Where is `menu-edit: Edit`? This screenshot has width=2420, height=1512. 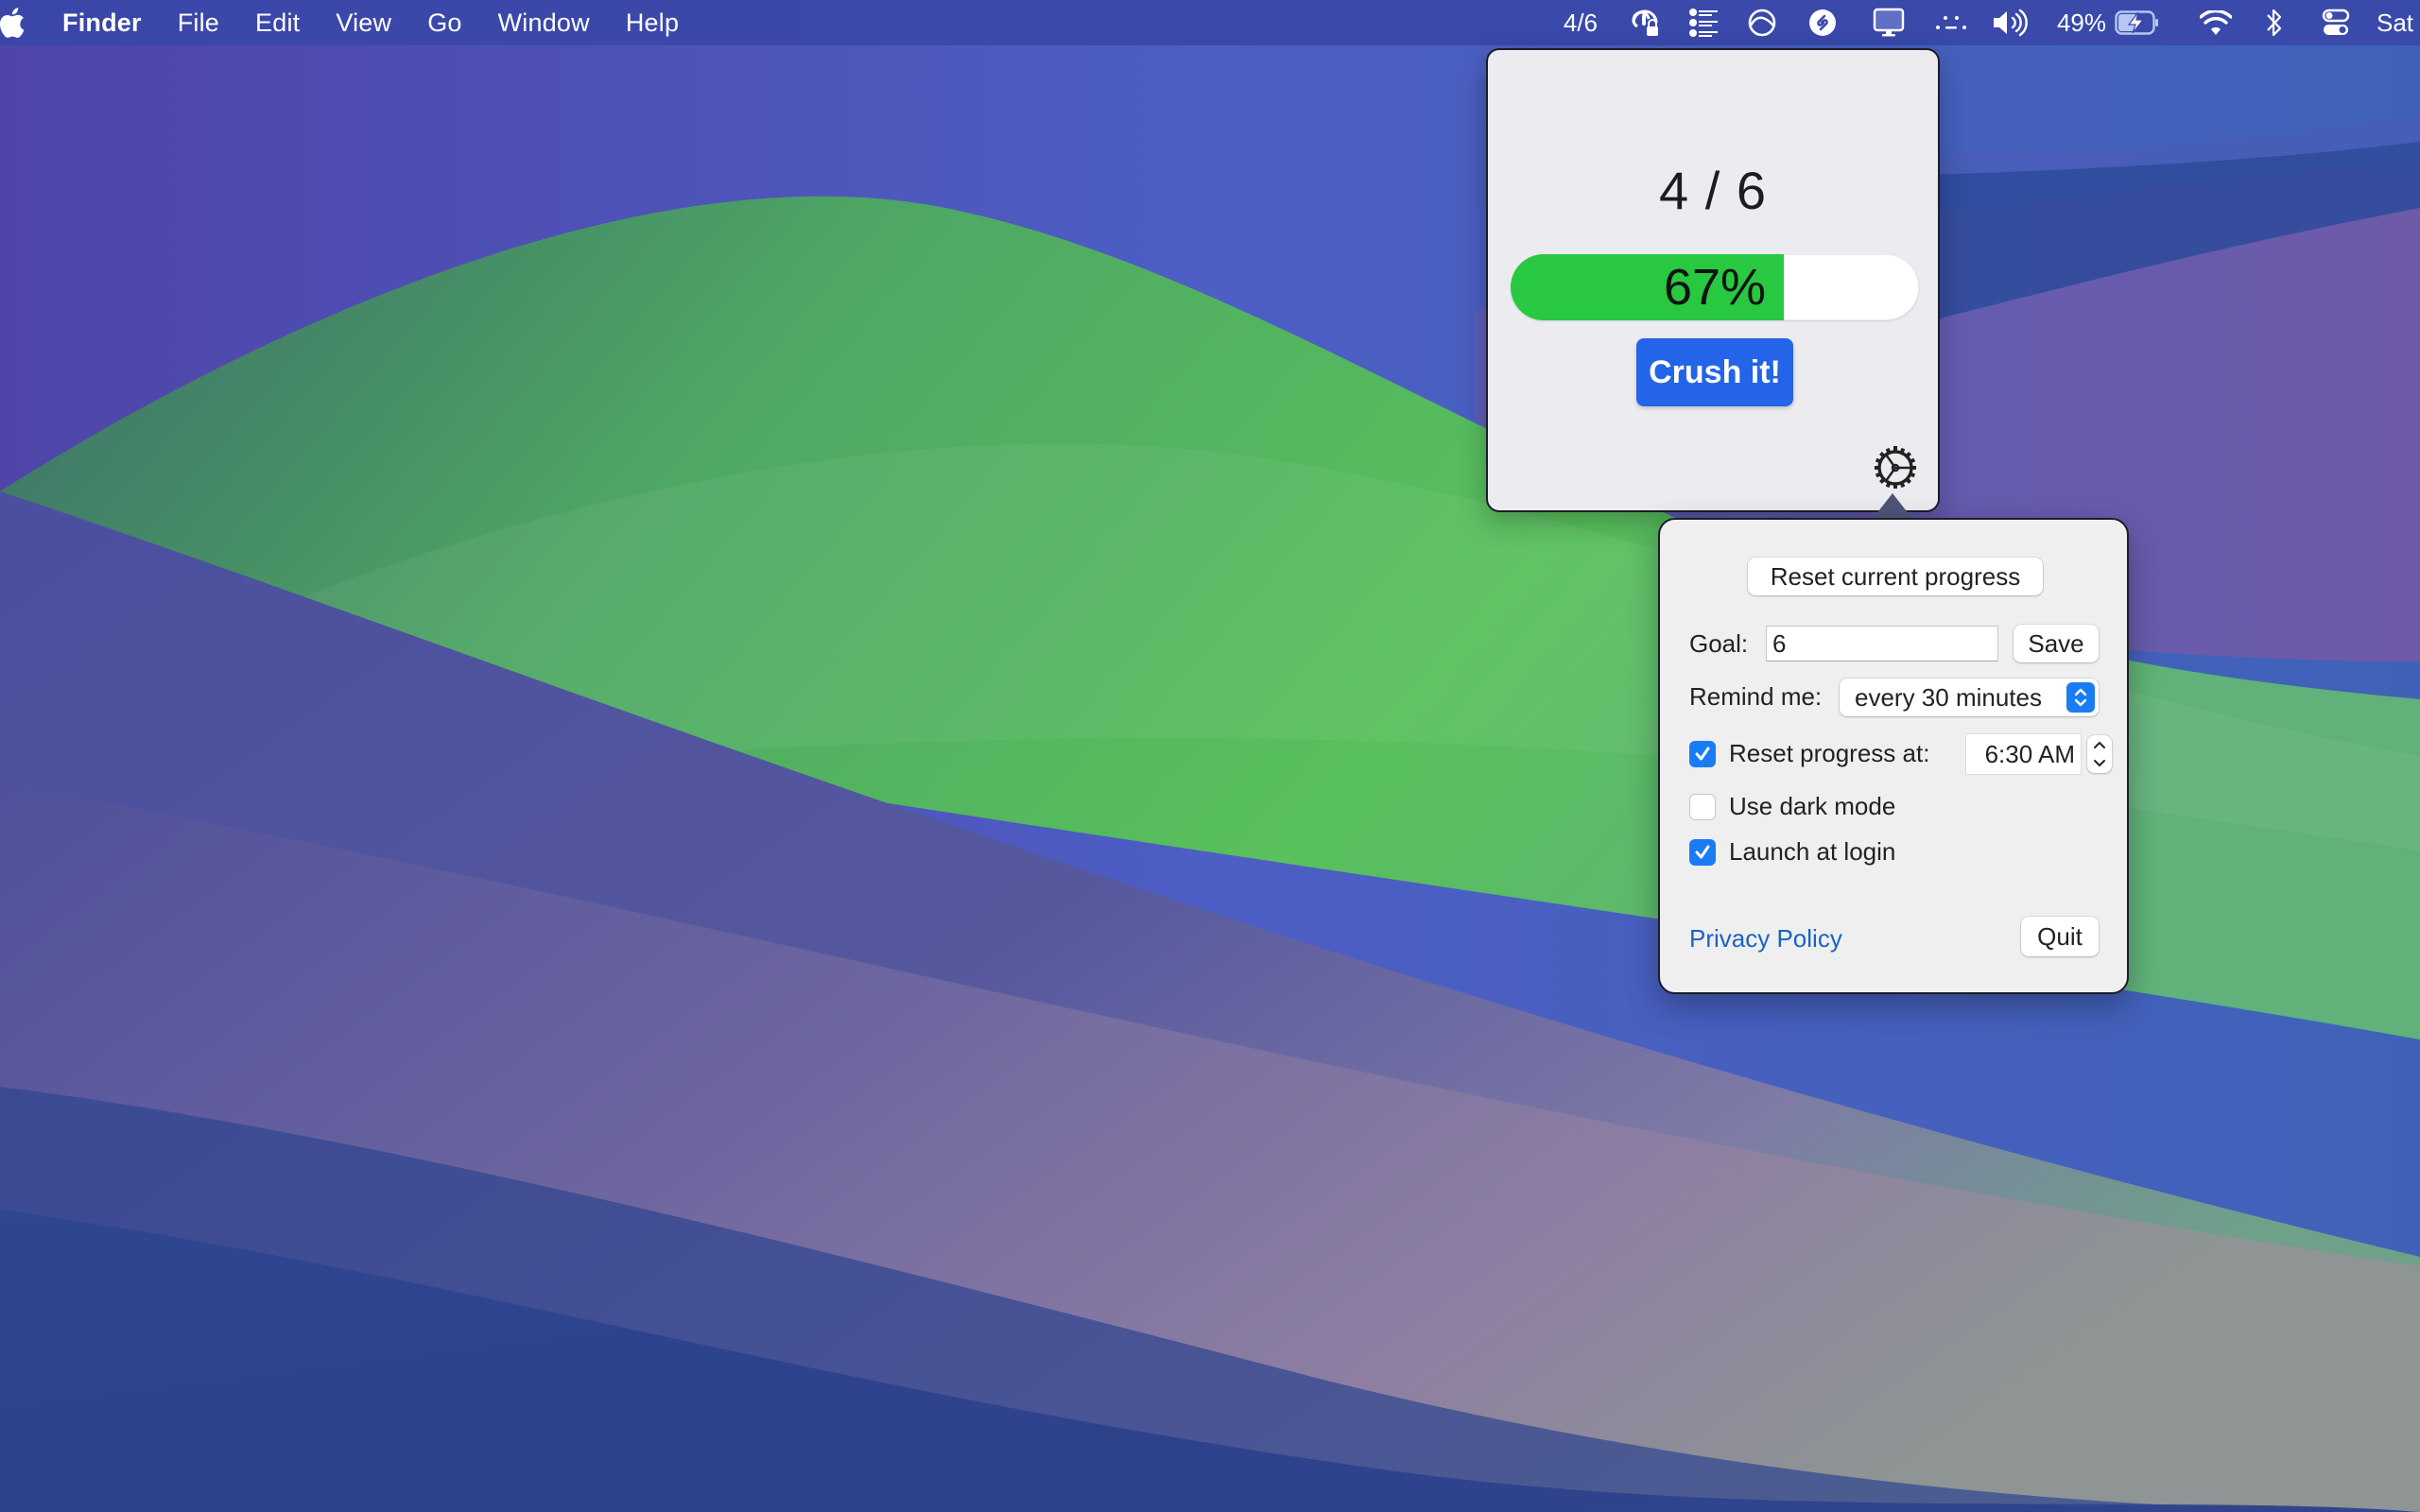 menu-edit: Edit is located at coordinates (277, 23).